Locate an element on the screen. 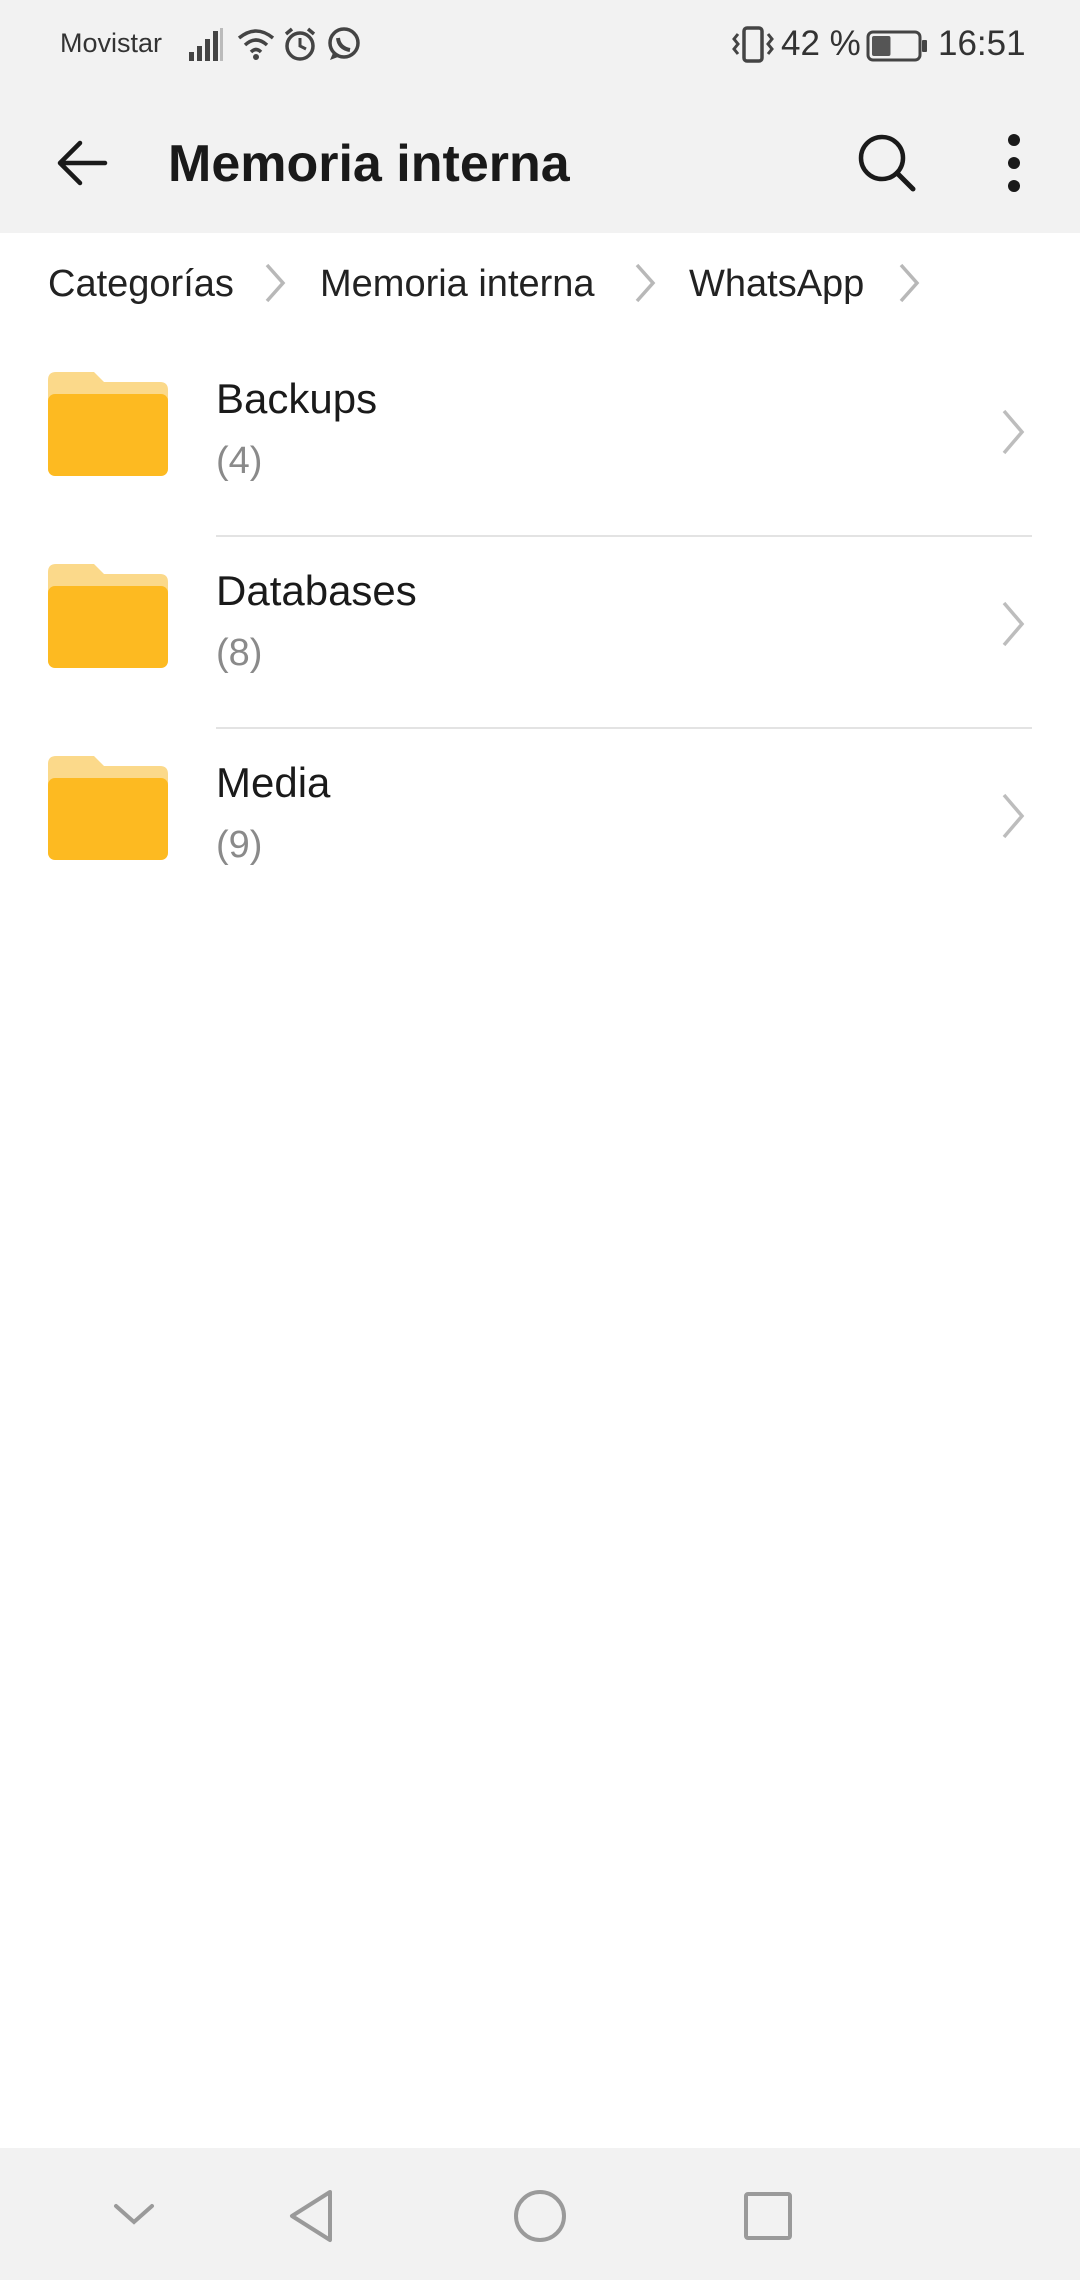 The image size is (1080, 2280). system-navigation-bar is located at coordinates (540, 2214).